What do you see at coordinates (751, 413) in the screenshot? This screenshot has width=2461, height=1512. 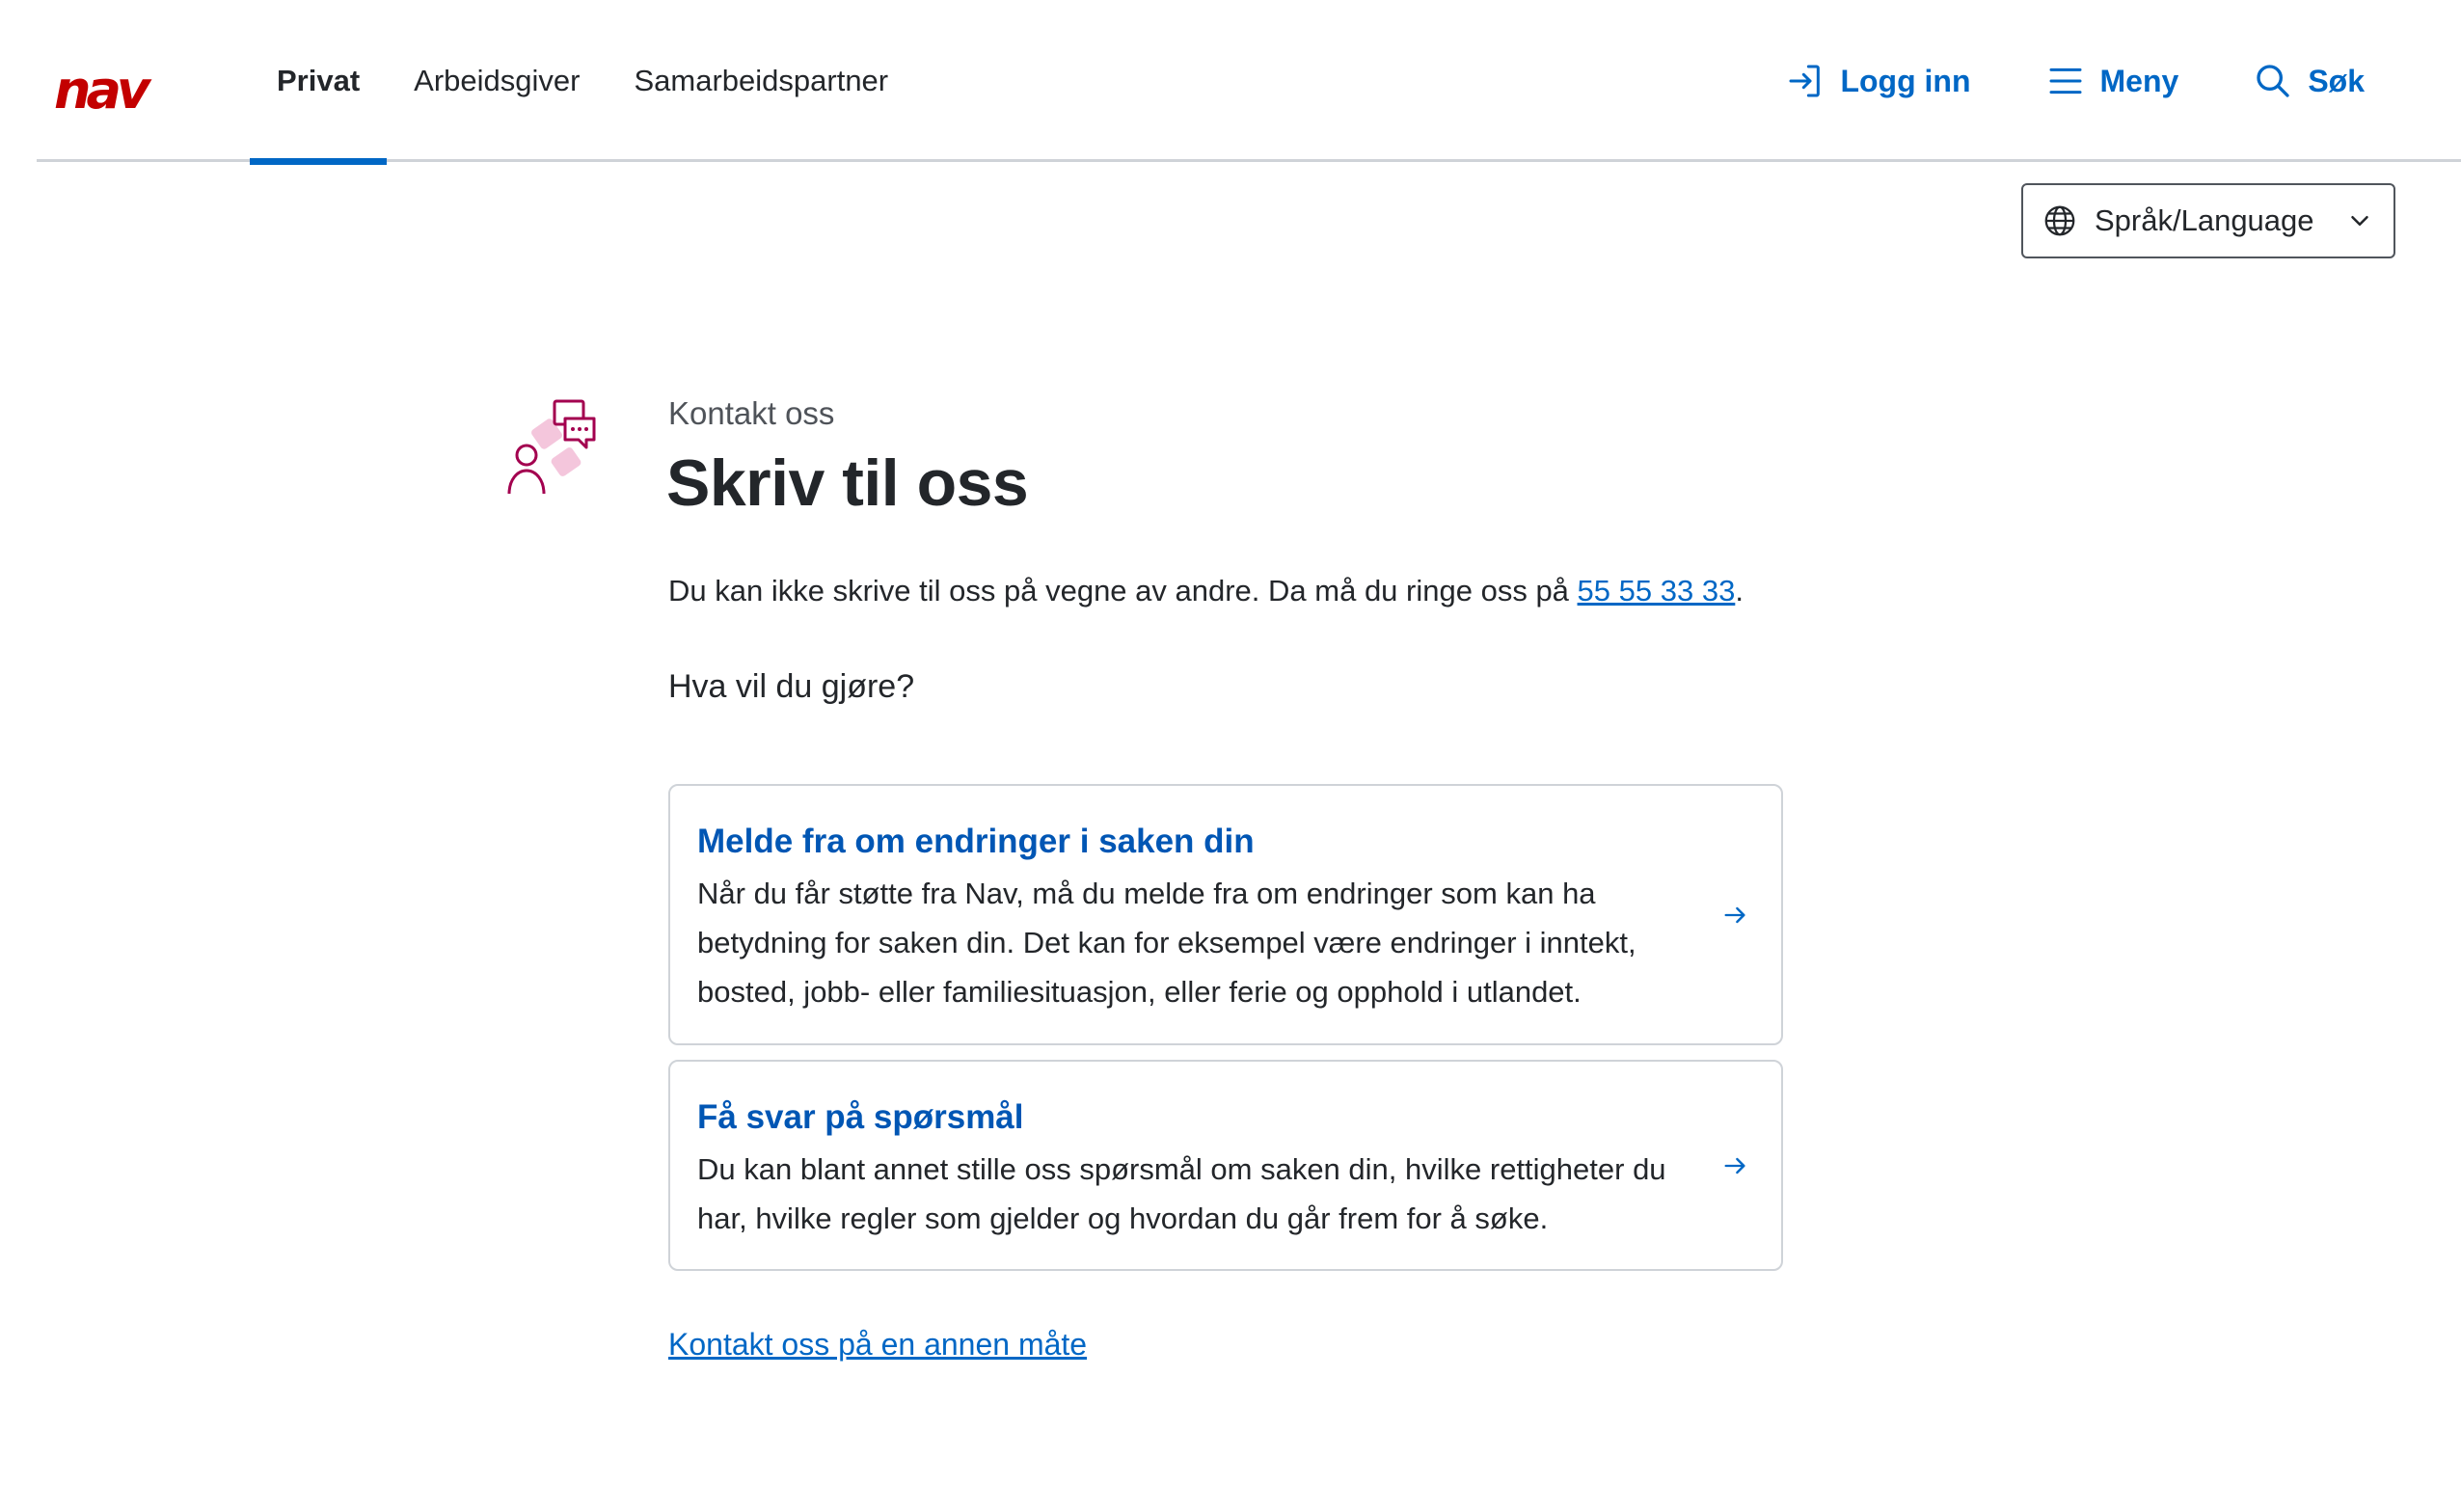 I see `page-kicker: Kontakt oss` at bounding box center [751, 413].